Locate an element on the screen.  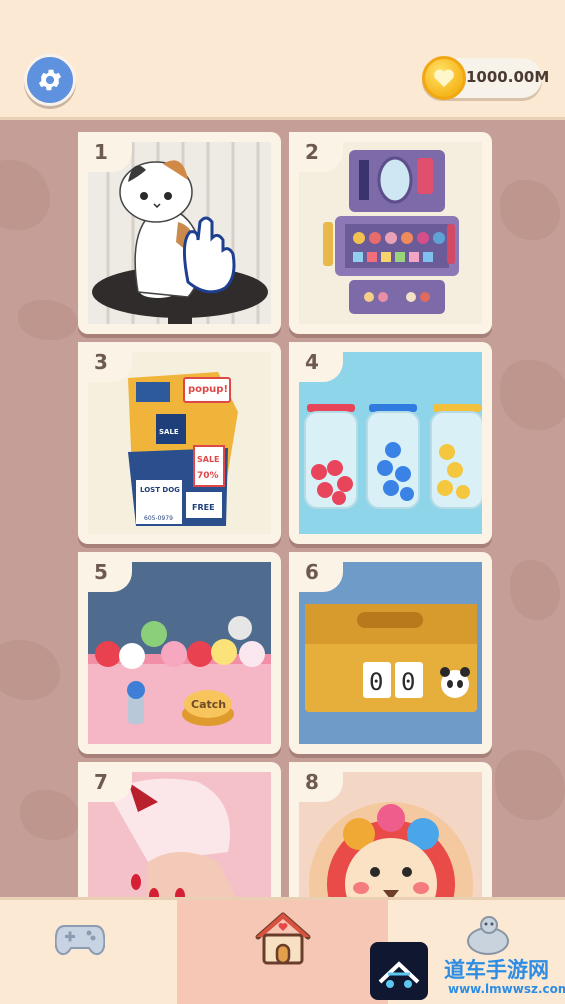
gamepad-icon is located at coordinates (80, 940).